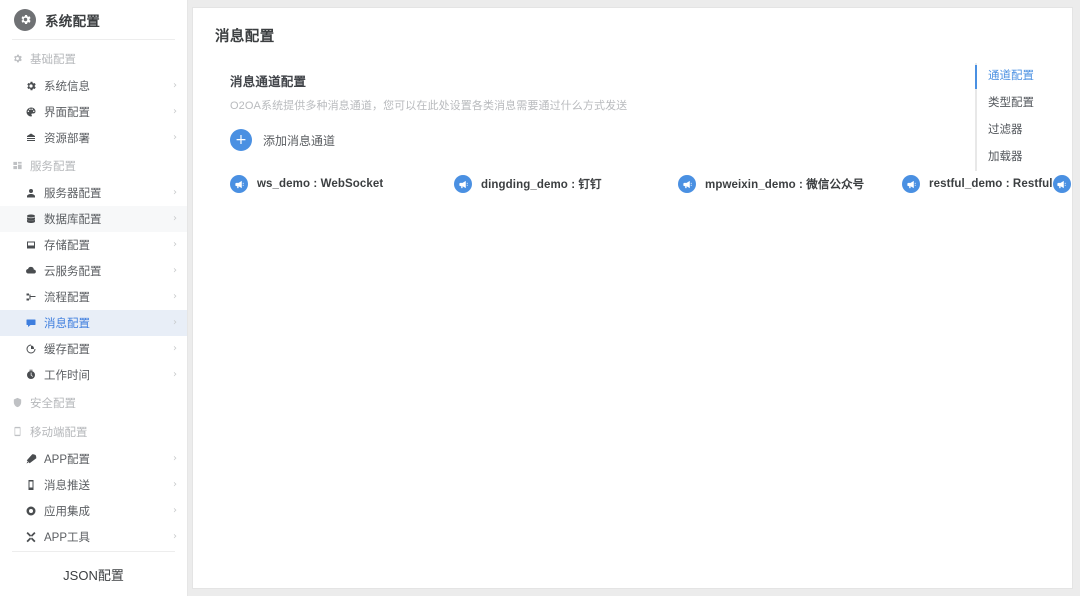 This screenshot has height=596, width=1080. I want to click on channel-label: mpweixin_demo : 微信公众号, so click(785, 185).